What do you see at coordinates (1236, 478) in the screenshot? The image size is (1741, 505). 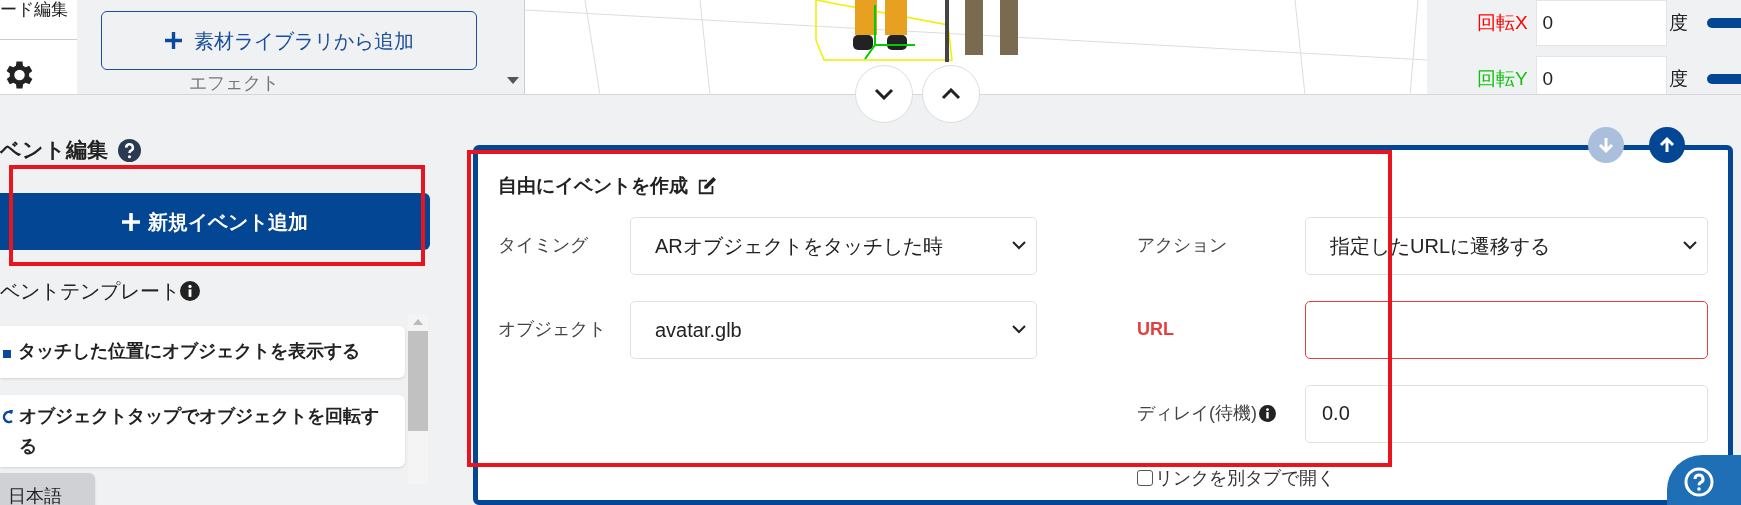 I see `new-tab-checkbox: リンクを別タブで開く` at bounding box center [1236, 478].